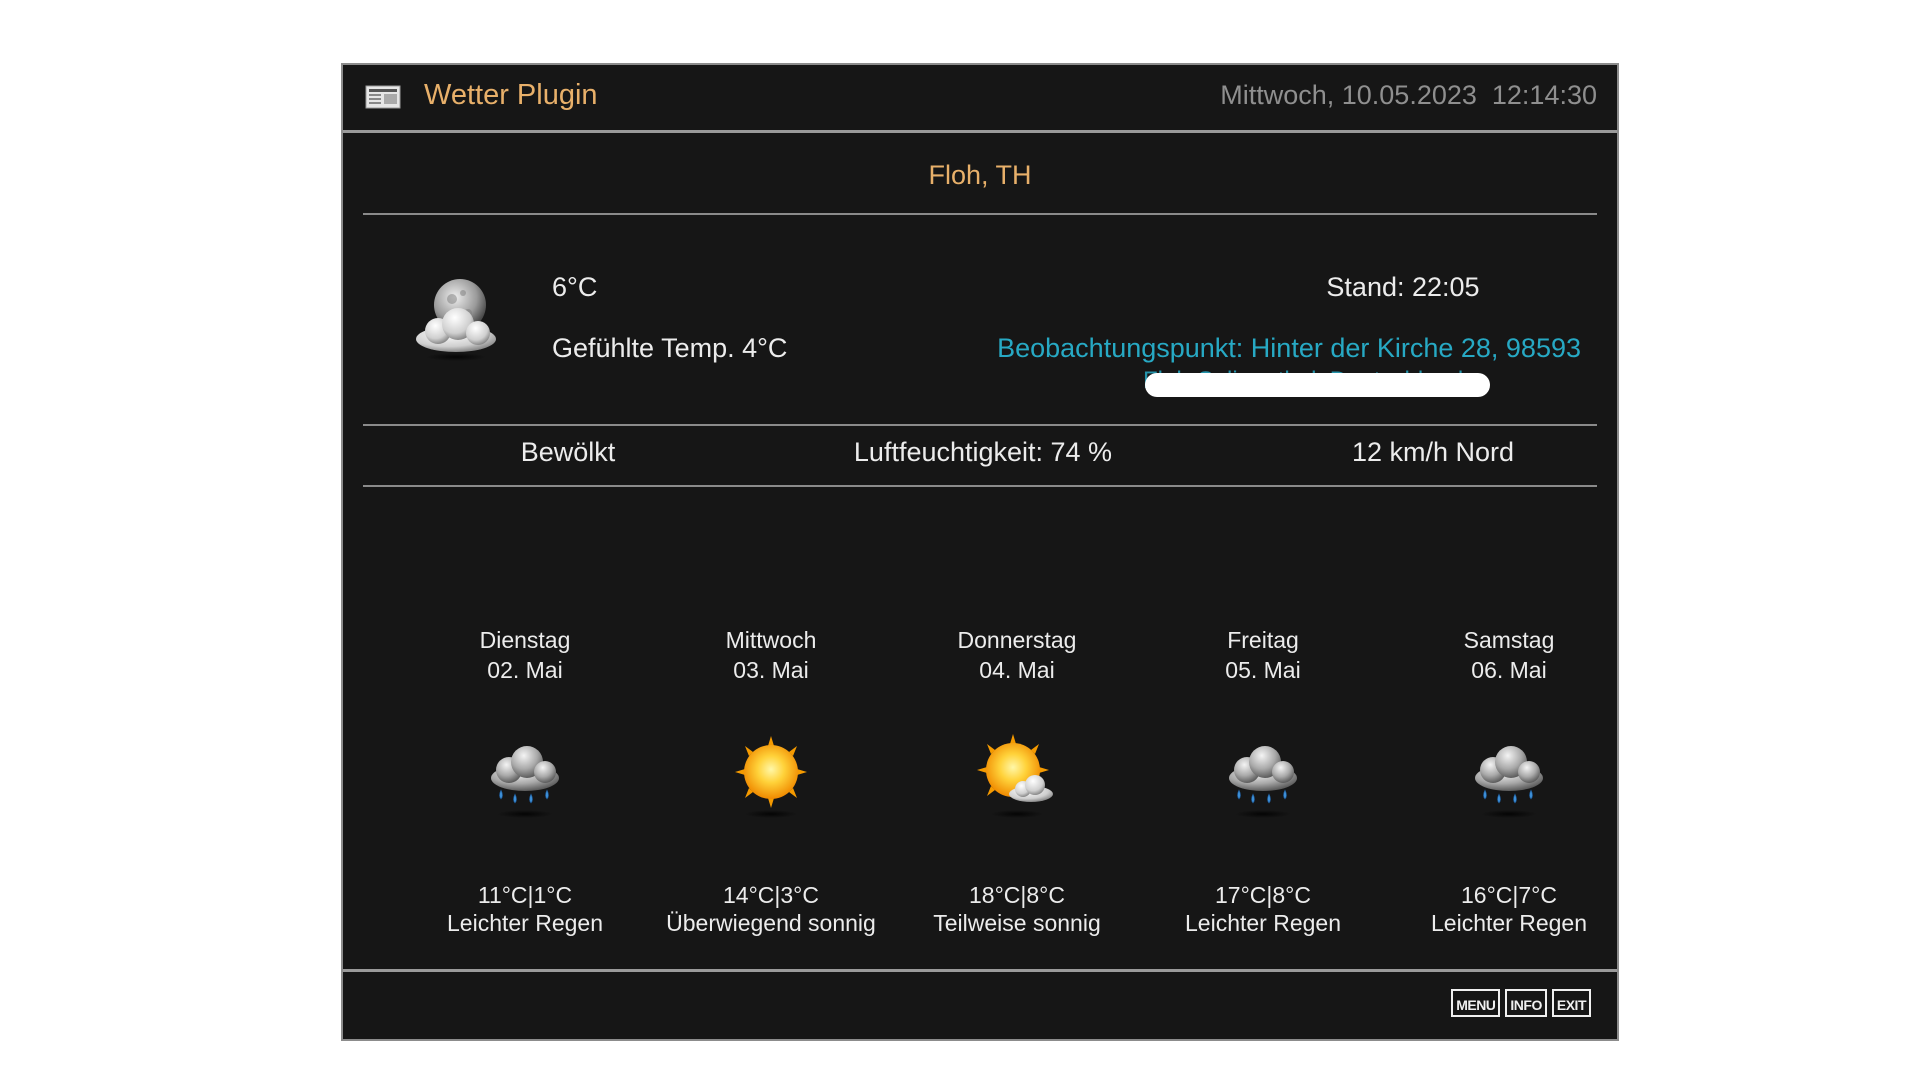 The height and width of the screenshot is (1080, 1920). What do you see at coordinates (1017, 923) in the screenshot?
I see `forecast-description: Teilweise sonnig` at bounding box center [1017, 923].